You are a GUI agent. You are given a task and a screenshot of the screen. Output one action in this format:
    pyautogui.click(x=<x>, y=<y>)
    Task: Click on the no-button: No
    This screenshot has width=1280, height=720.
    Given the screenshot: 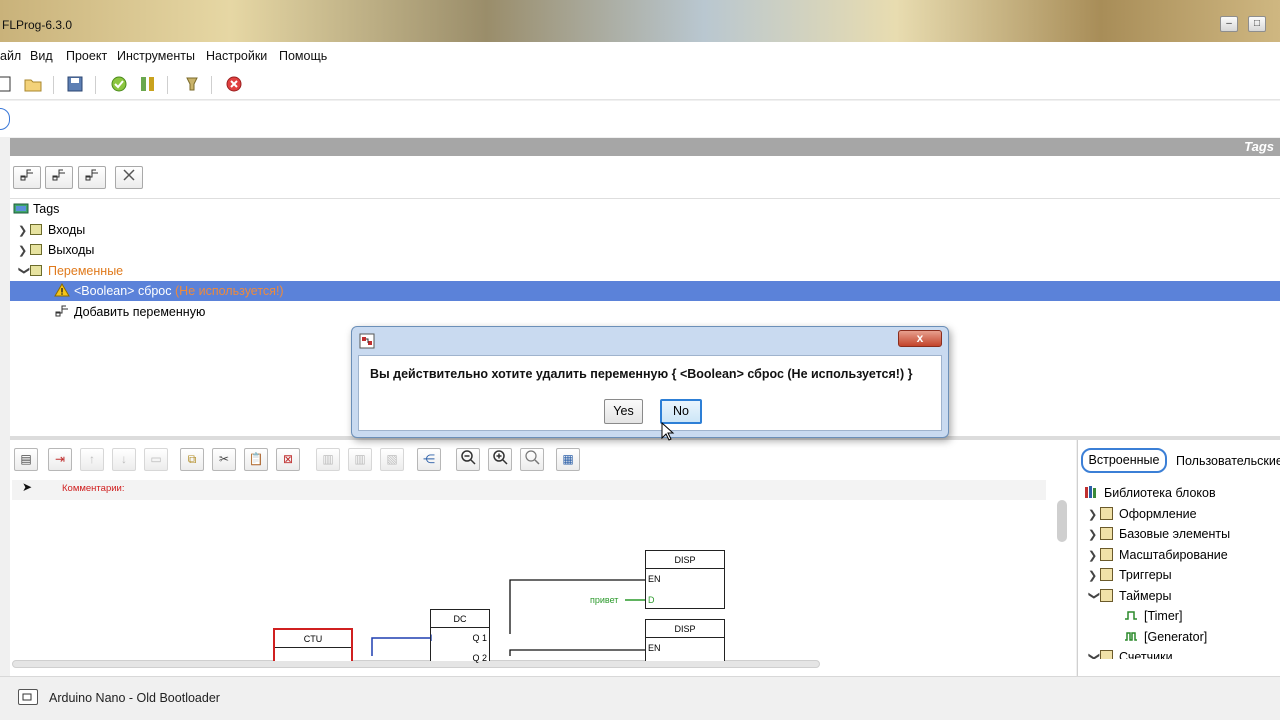 What is the action you would take?
    pyautogui.click(x=681, y=411)
    